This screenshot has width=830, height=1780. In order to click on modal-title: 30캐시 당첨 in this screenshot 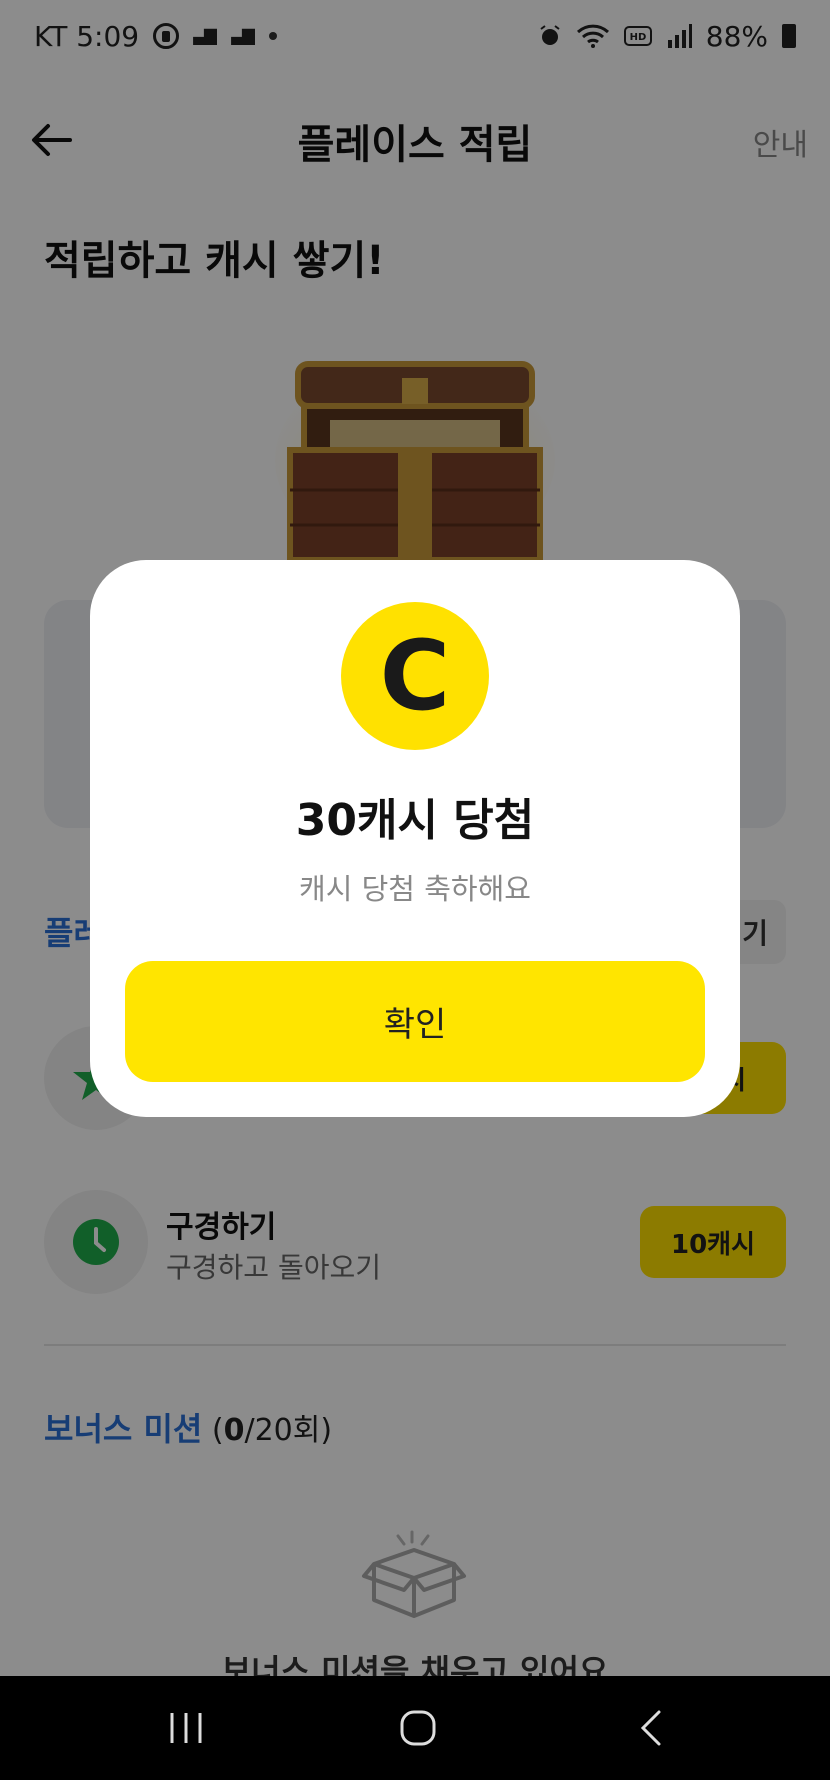, I will do `click(415, 820)`.